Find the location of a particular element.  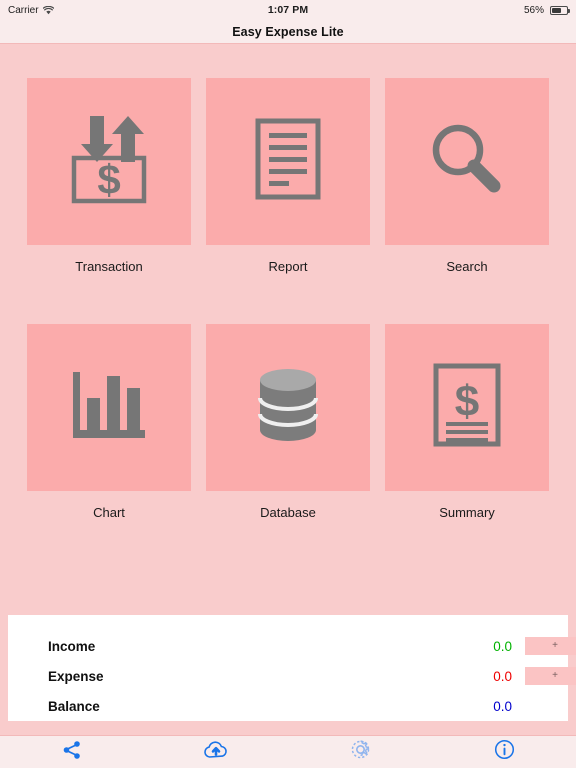

status-bar-time: 1:07 PM is located at coordinates (288, 10).